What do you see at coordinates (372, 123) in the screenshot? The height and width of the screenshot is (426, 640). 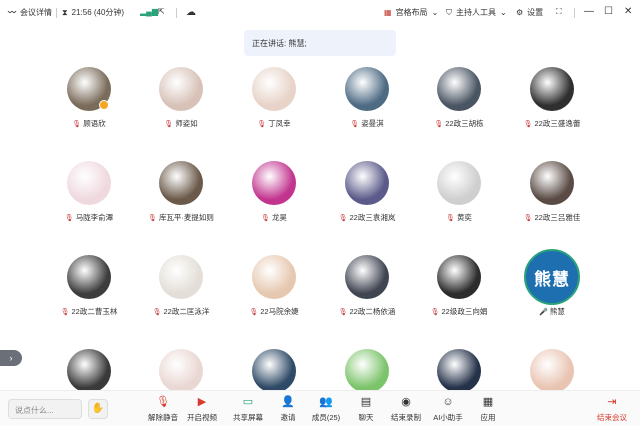 I see `participant-name-label: 姿曼淇` at bounding box center [372, 123].